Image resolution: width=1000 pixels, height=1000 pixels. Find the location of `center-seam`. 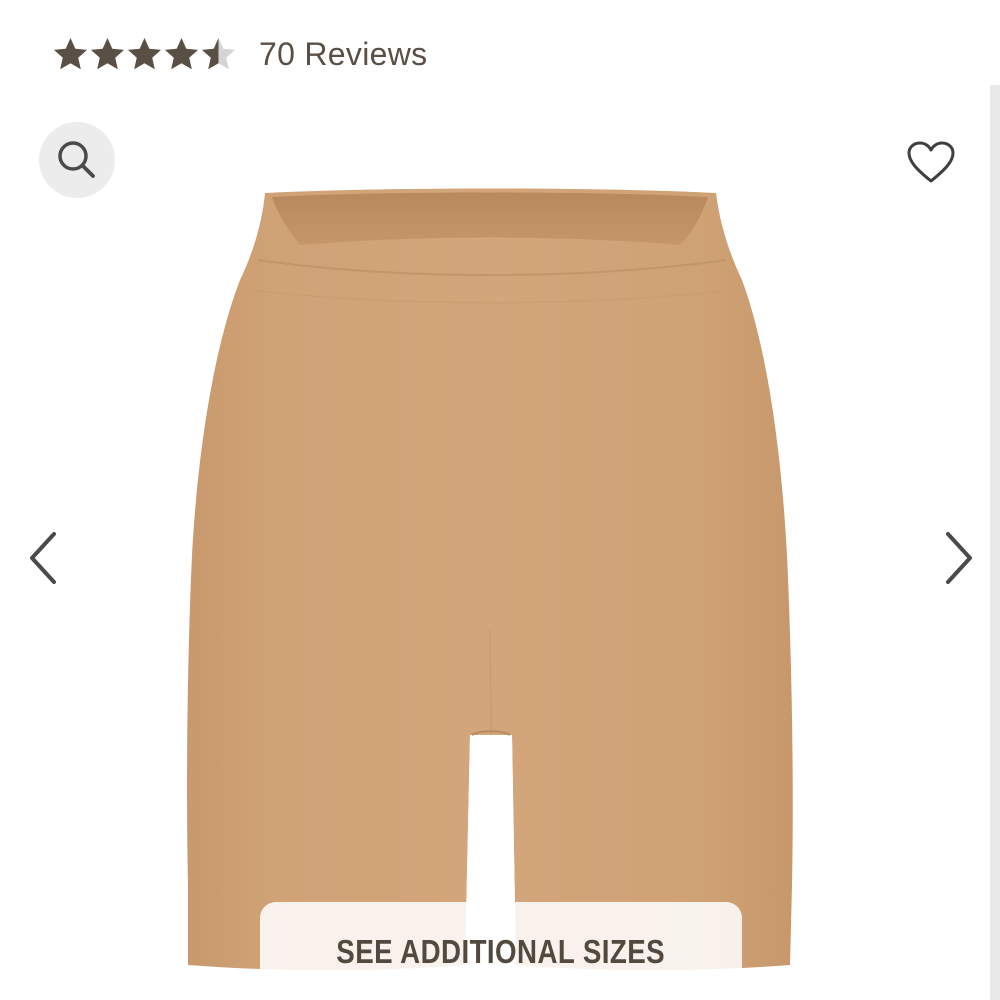

center-seam is located at coordinates (490, 681).